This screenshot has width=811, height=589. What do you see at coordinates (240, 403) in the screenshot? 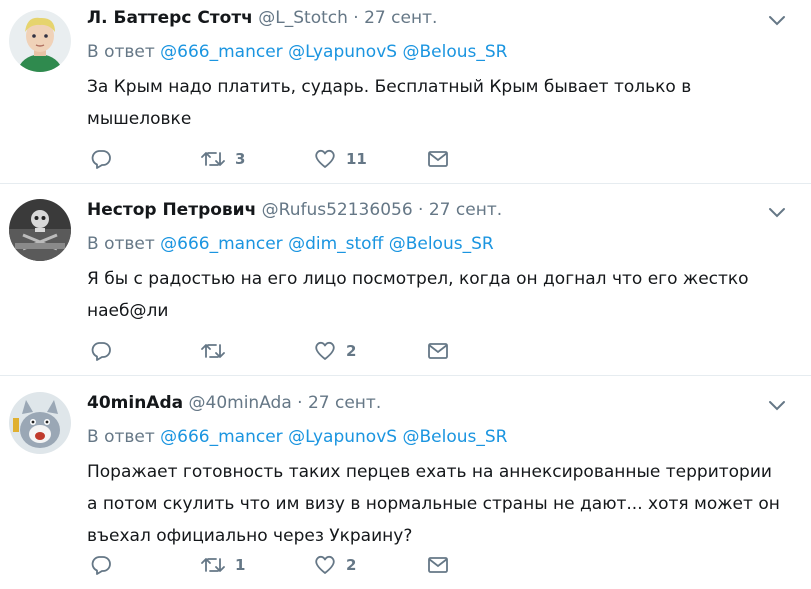
I see `user-handle: @40minAda` at bounding box center [240, 403].